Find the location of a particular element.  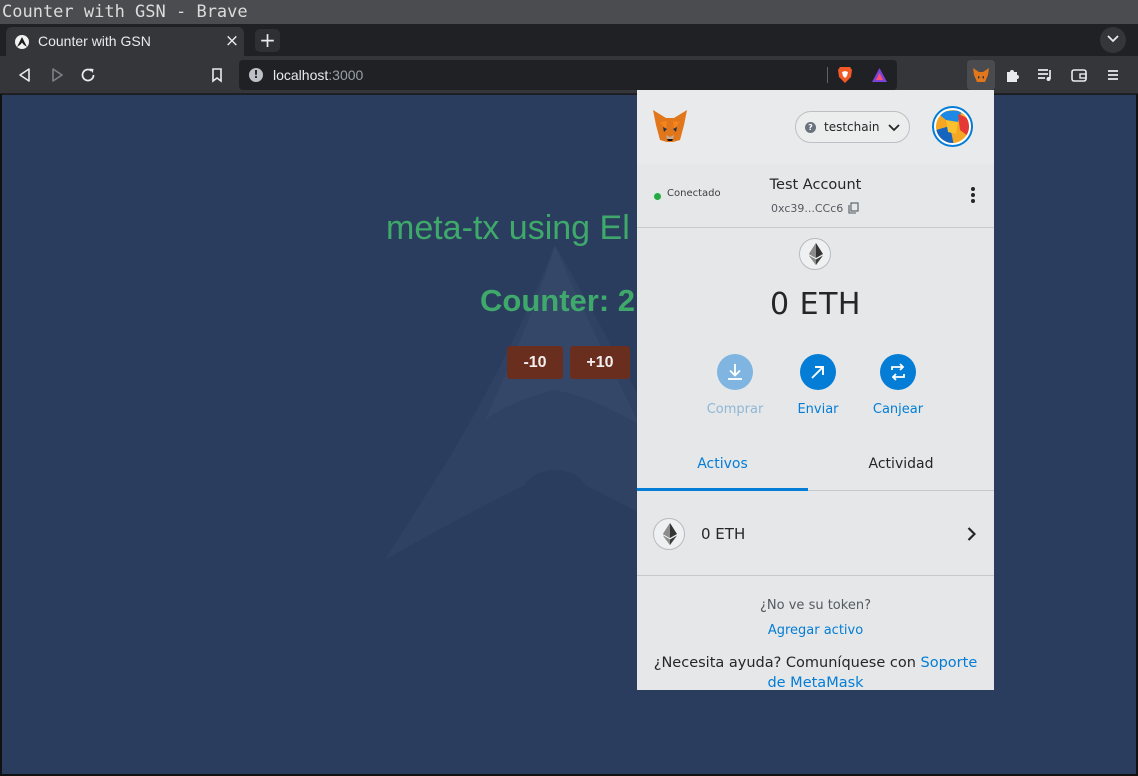

copy-icon is located at coordinates (853, 208).